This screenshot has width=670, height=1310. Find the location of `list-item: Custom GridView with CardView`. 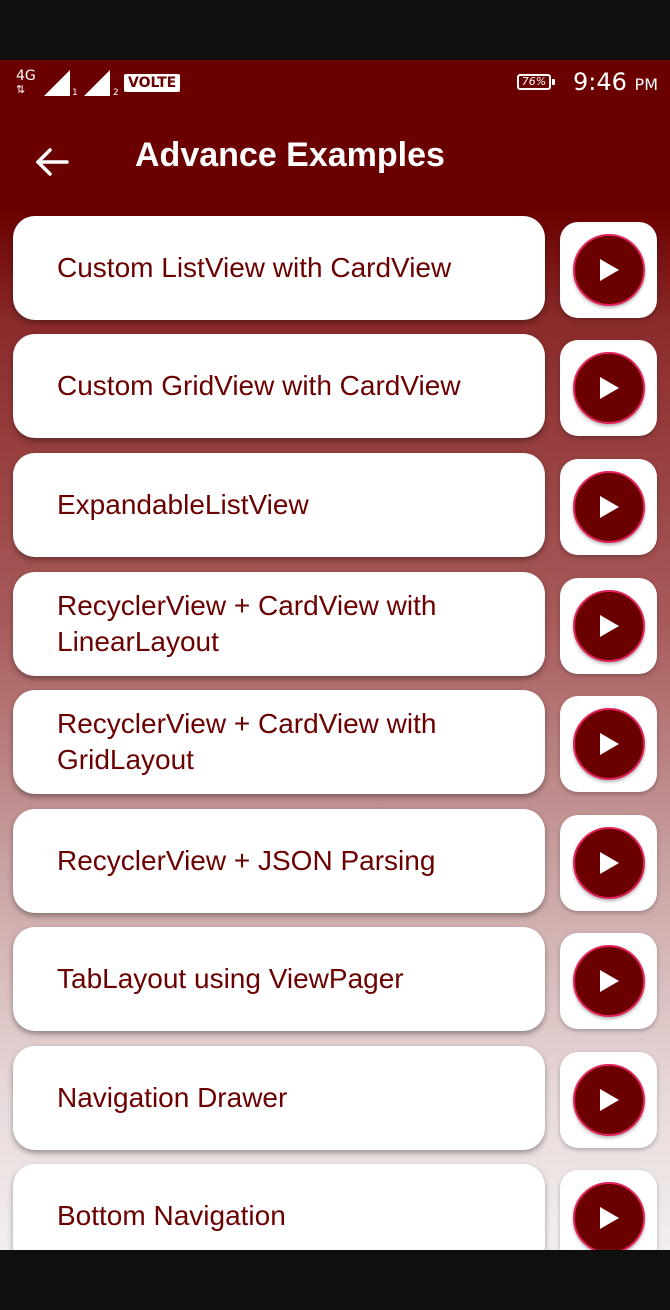

list-item: Custom GridView with CardView is located at coordinates (335, 386).